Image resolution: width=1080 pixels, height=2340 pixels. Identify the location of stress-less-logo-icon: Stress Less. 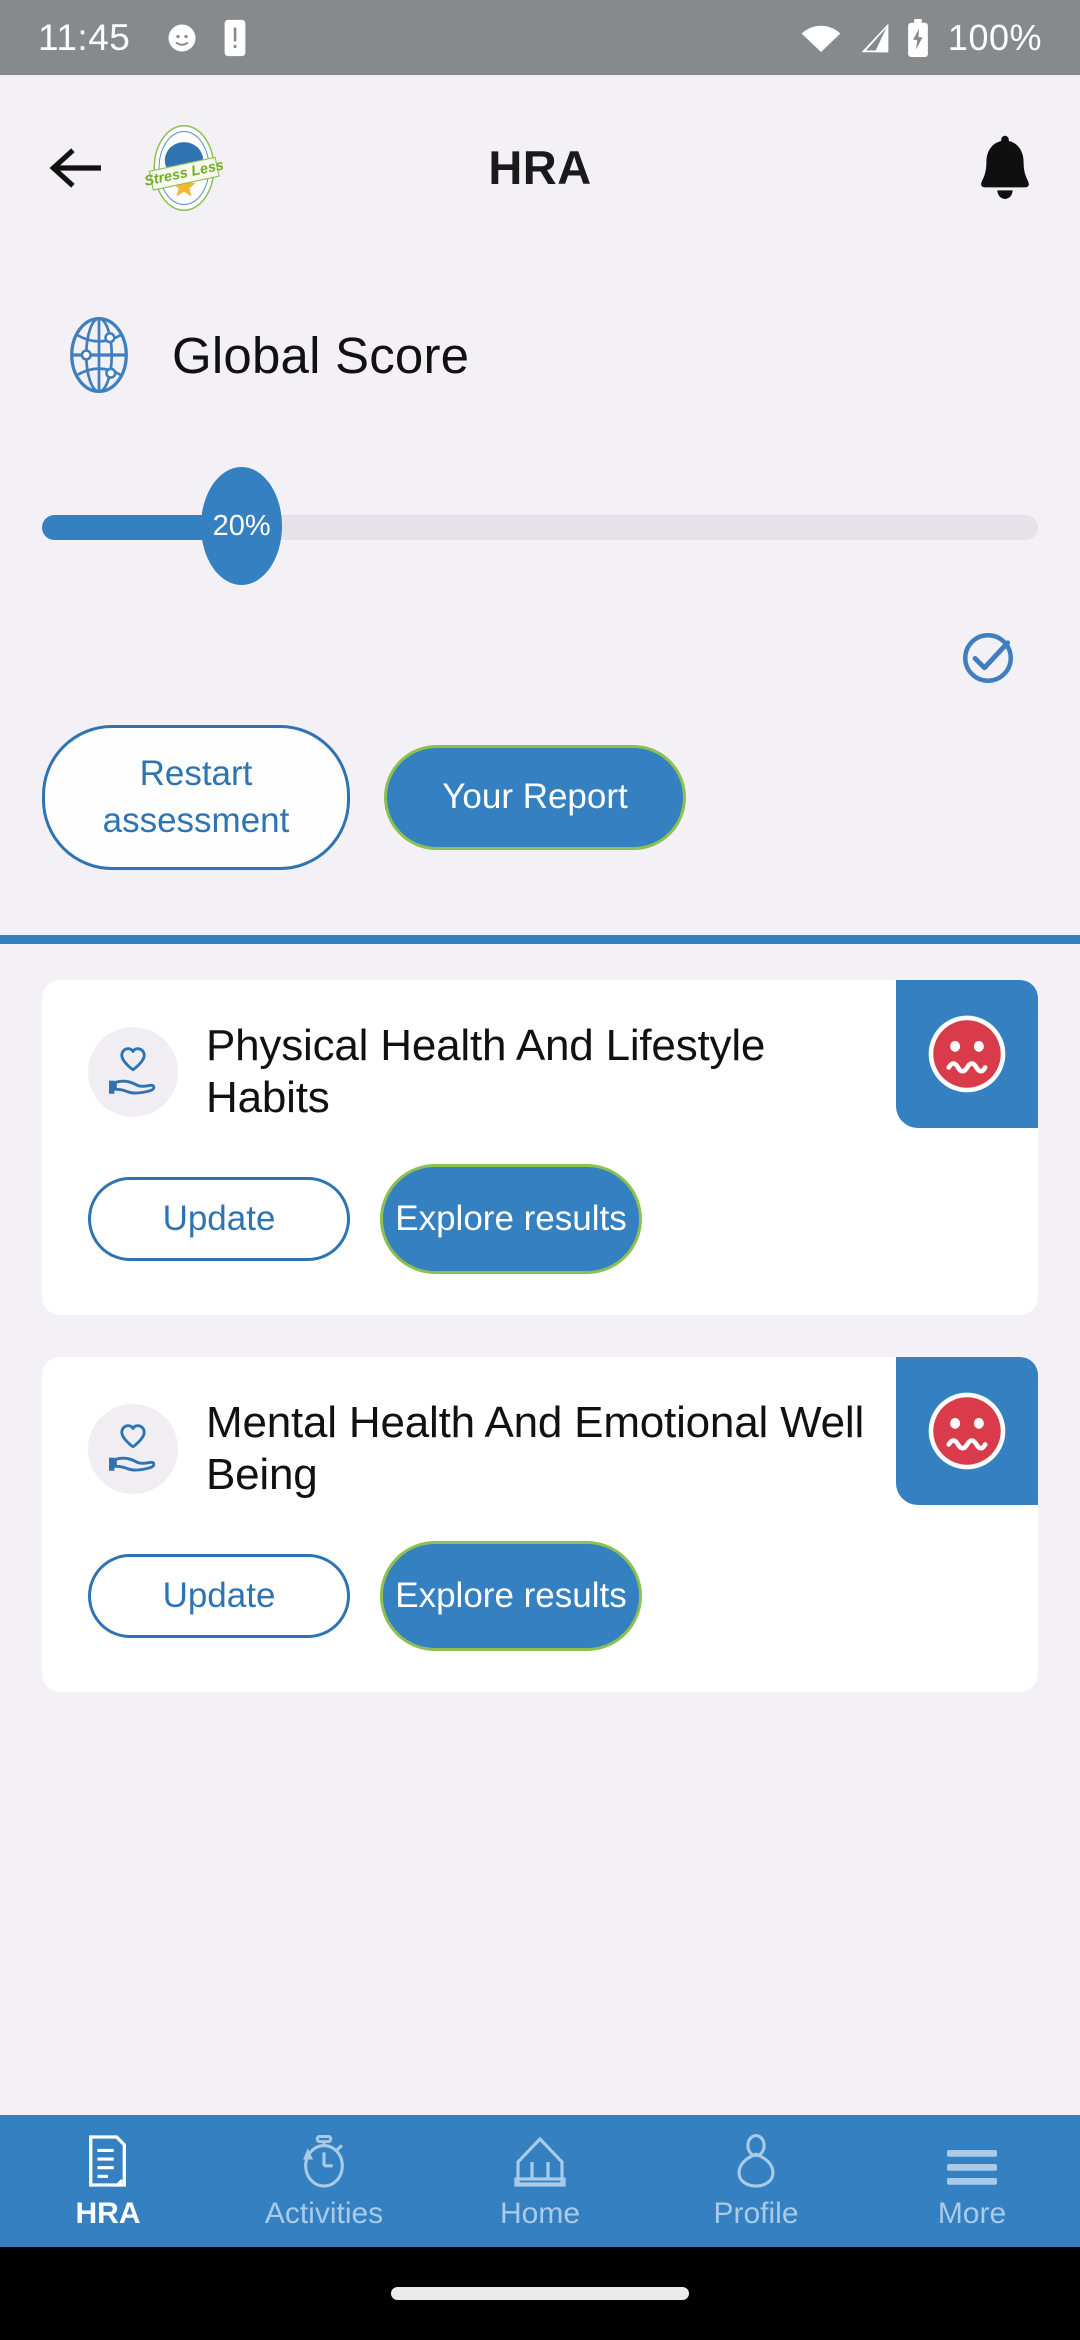
(184, 167).